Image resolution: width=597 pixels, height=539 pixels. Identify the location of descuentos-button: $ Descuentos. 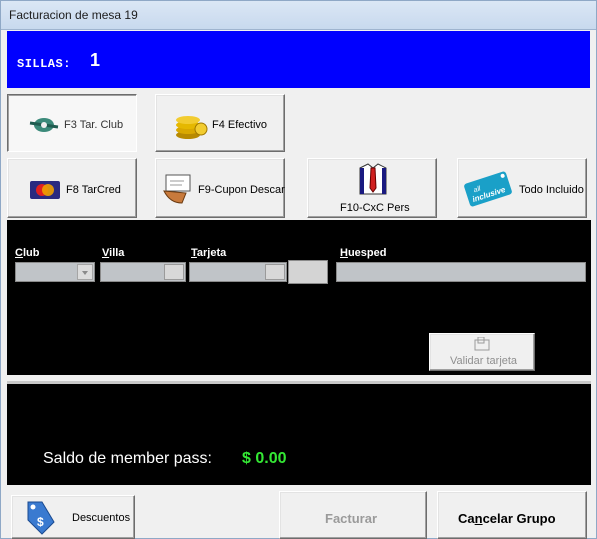
(73, 517).